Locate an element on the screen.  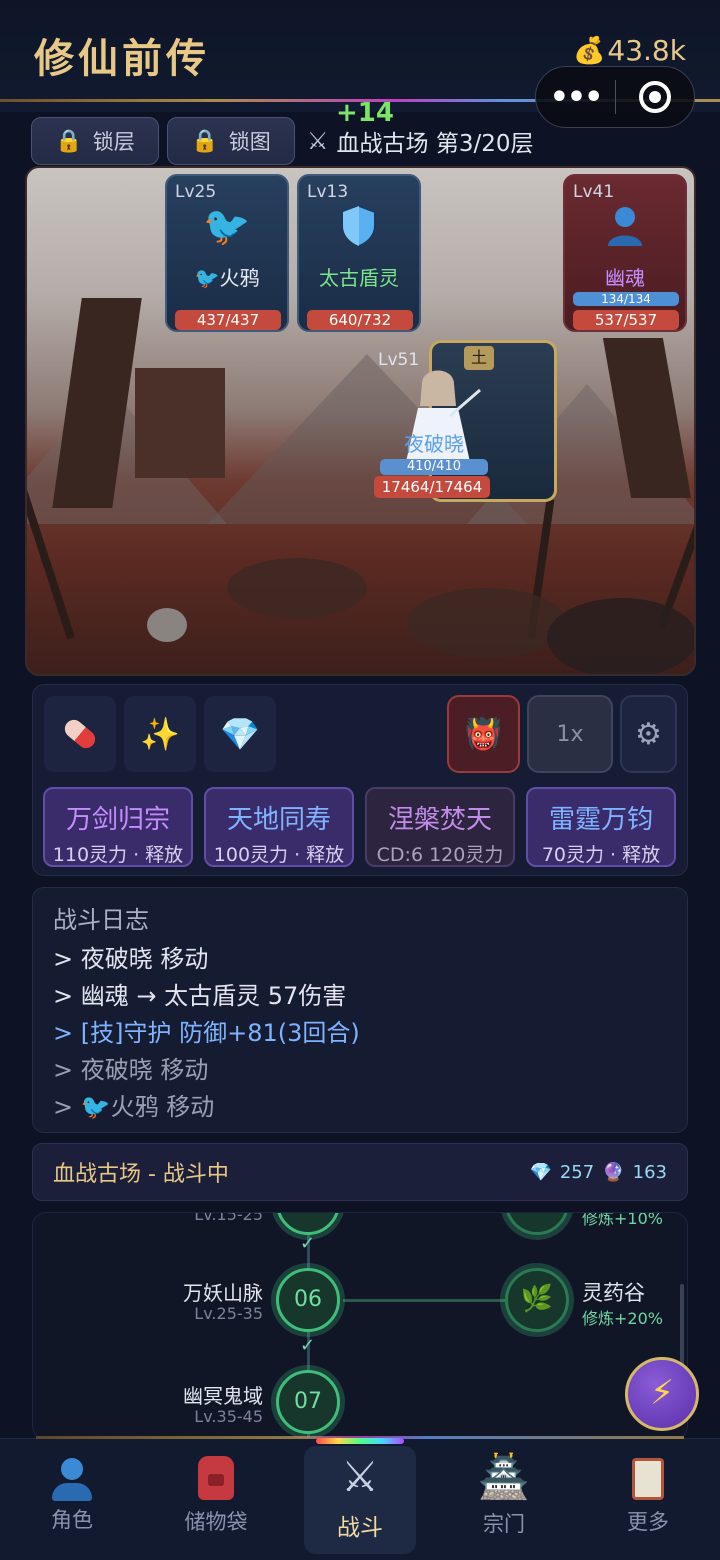
pill-item-button is located at coordinates (80, 734).